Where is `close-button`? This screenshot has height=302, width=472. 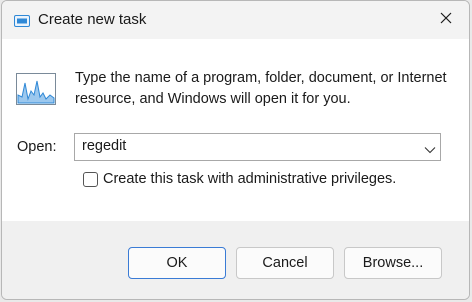
close-button is located at coordinates (446, 20).